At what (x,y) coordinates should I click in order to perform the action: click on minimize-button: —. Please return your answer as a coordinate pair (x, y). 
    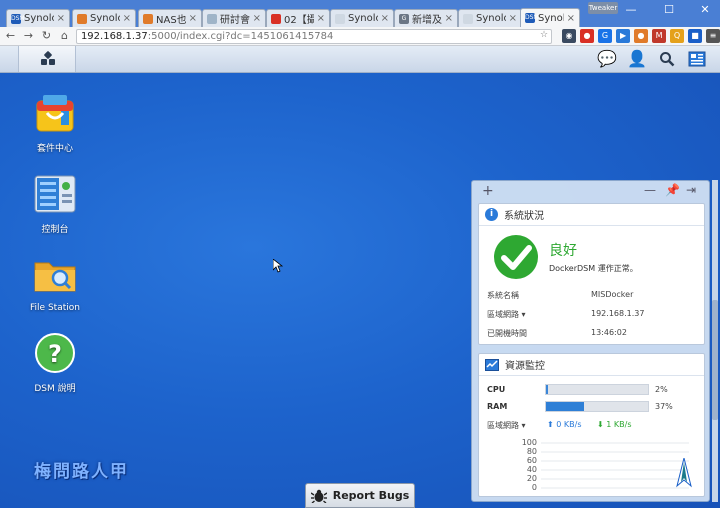
    Looking at the image, I should click on (631, 10).